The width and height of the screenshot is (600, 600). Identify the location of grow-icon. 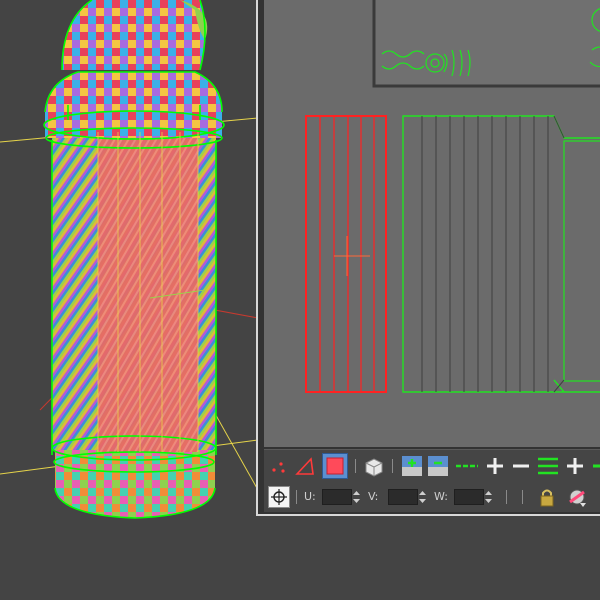
(412, 466).